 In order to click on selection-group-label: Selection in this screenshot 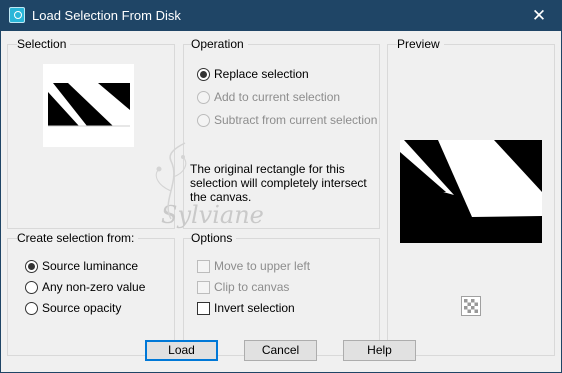, I will do `click(44, 44)`.